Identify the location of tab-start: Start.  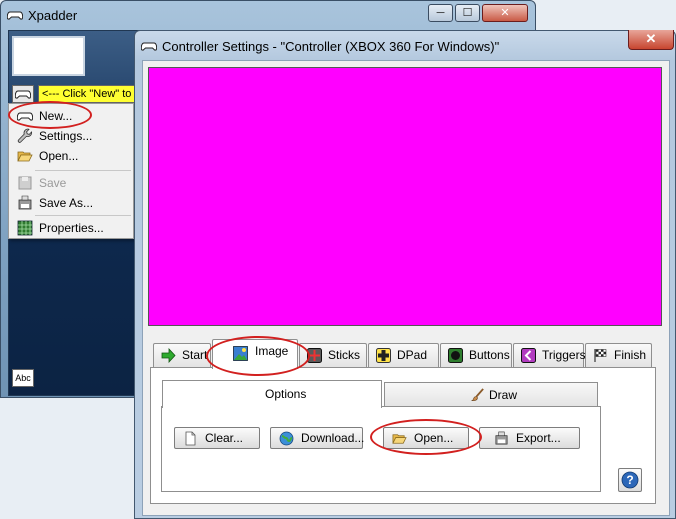
(182, 355).